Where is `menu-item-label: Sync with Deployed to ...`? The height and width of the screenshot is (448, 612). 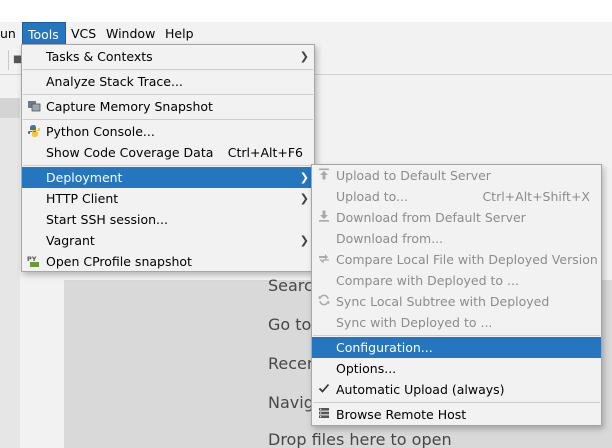 menu-item-label: Sync with Deployed to ... is located at coordinates (414, 322).